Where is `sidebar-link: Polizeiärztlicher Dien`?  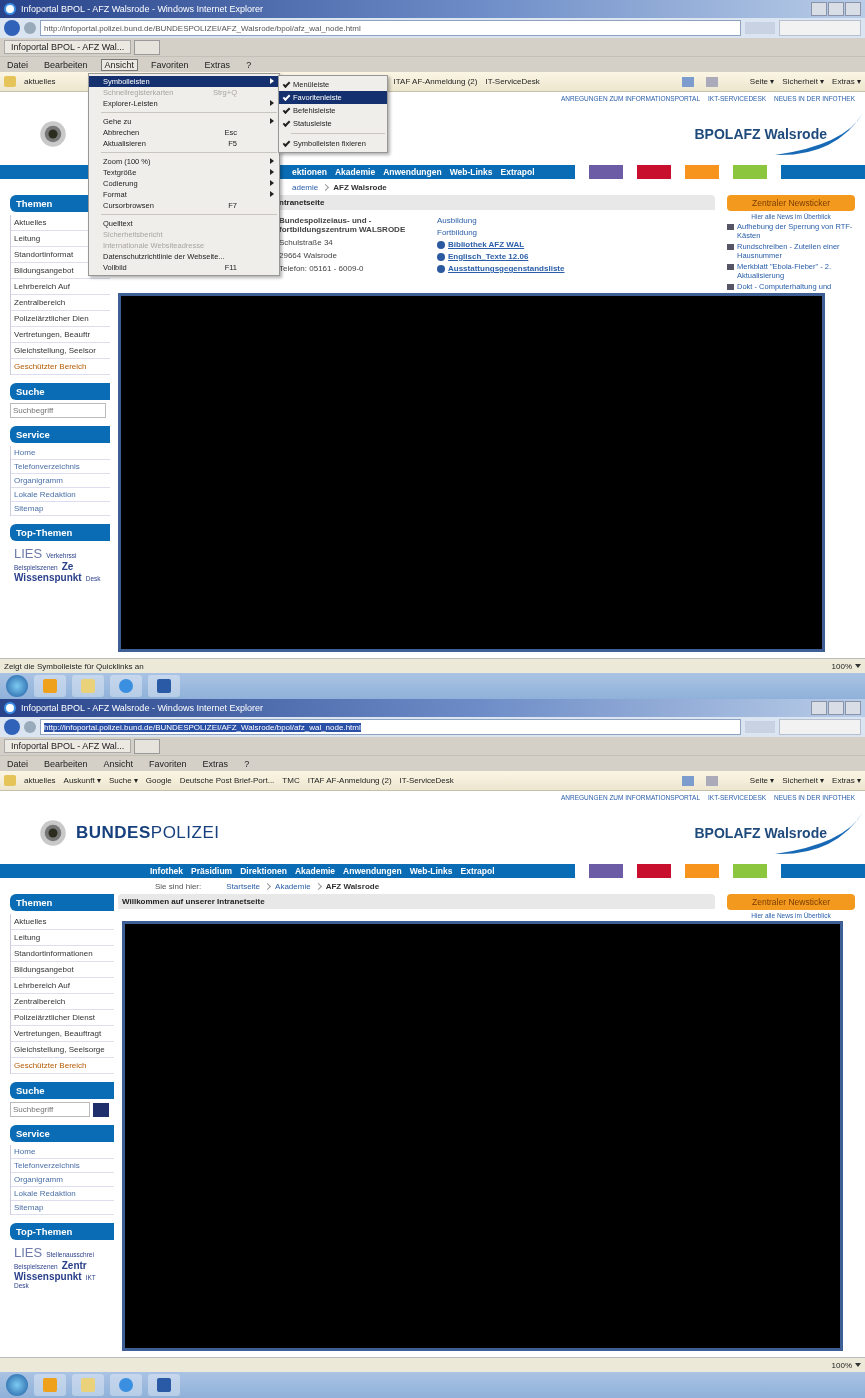 sidebar-link: Polizeiärztlicher Dien is located at coordinates (60, 319).